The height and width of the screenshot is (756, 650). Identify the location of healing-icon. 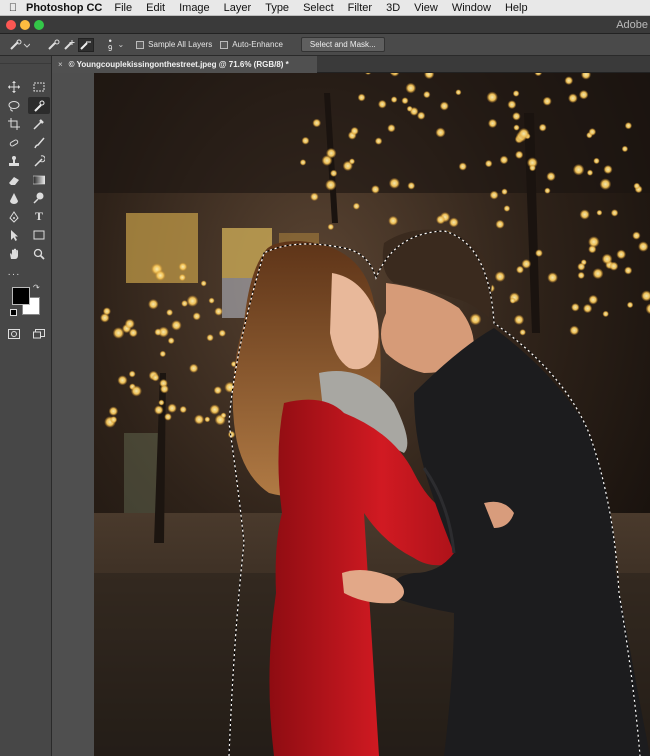
(14, 142).